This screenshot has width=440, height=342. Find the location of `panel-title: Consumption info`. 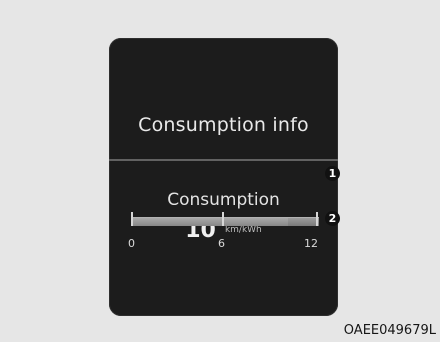

panel-title: Consumption info is located at coordinates (223, 125).